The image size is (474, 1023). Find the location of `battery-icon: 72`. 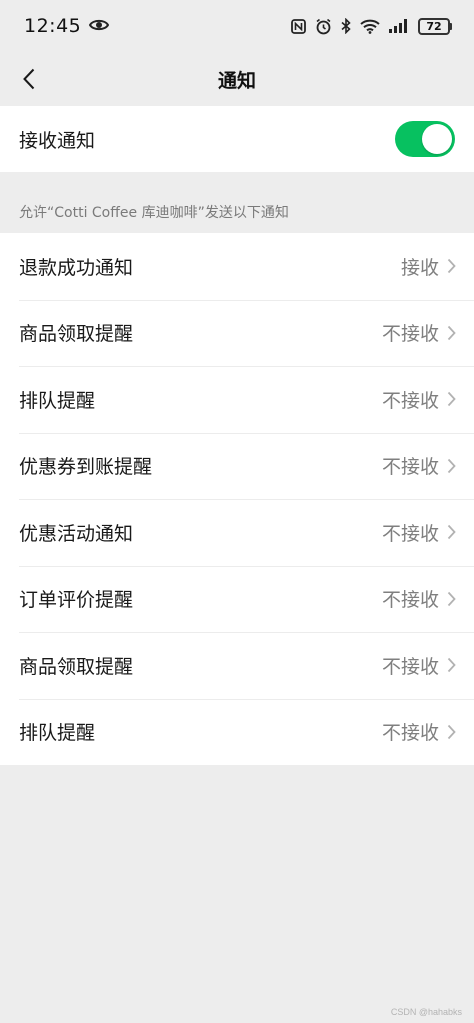

battery-icon: 72 is located at coordinates (435, 26).